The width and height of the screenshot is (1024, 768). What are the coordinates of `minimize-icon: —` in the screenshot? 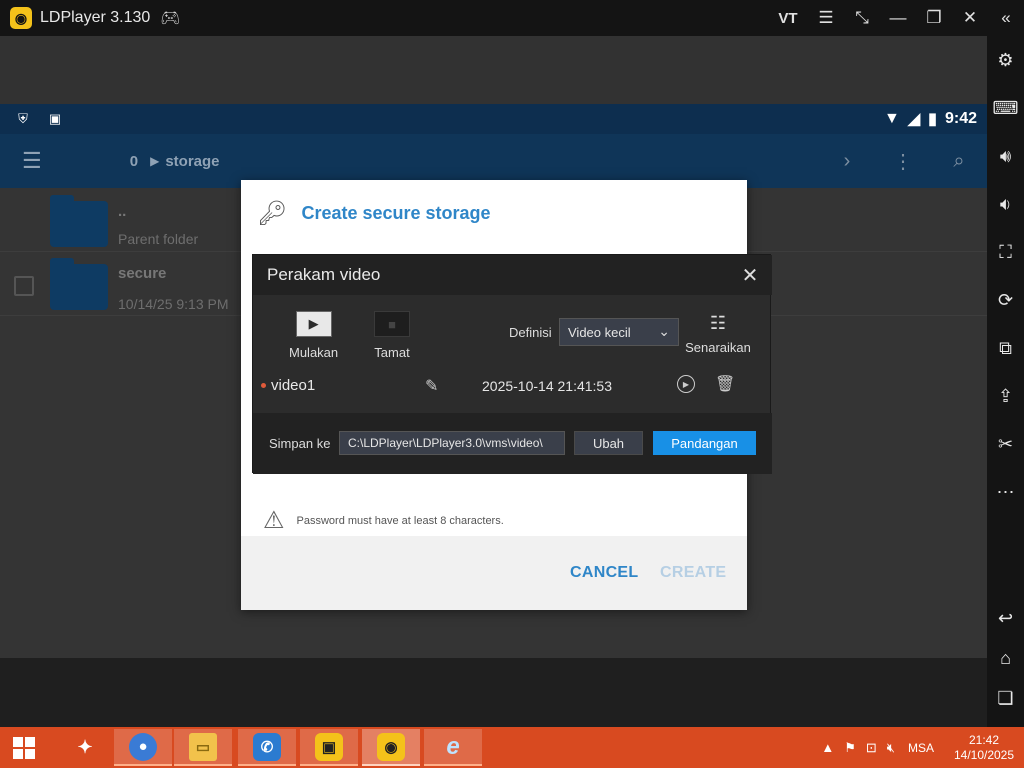 It's located at (898, 18).